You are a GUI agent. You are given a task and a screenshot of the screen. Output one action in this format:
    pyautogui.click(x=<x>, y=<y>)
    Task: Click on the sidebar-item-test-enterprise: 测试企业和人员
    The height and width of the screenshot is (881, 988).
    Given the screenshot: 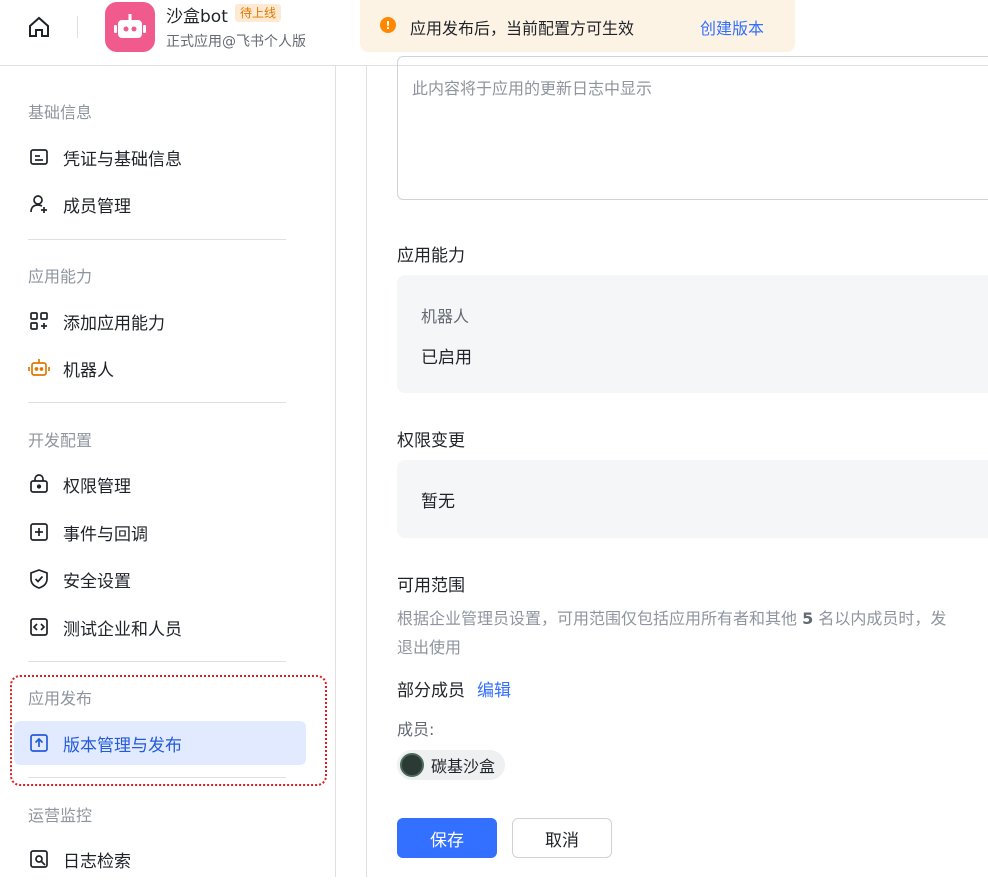 What is the action you would take?
    pyautogui.click(x=160, y=627)
    